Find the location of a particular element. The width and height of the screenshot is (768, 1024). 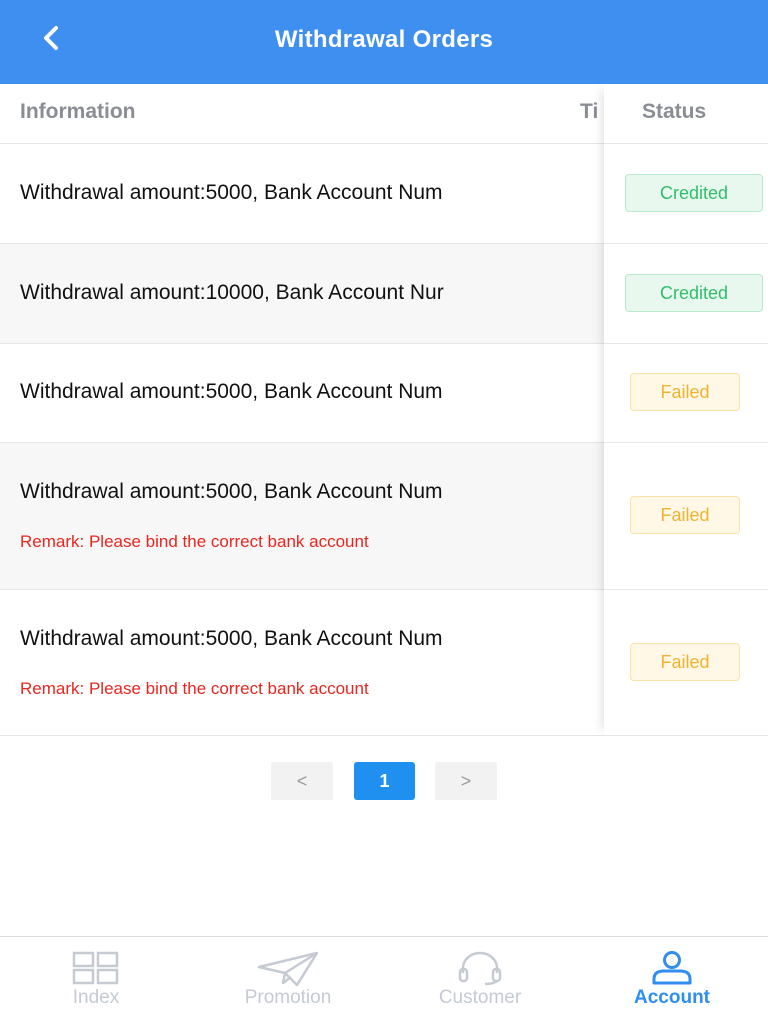

column-header-information: Information is located at coordinates (78, 111).